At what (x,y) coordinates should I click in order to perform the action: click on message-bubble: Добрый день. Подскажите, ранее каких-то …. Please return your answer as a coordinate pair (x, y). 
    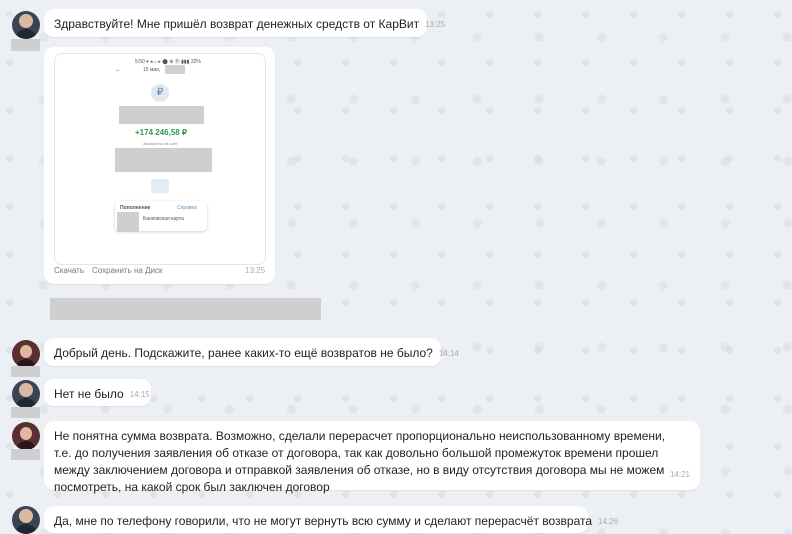
    Looking at the image, I should click on (251, 352).